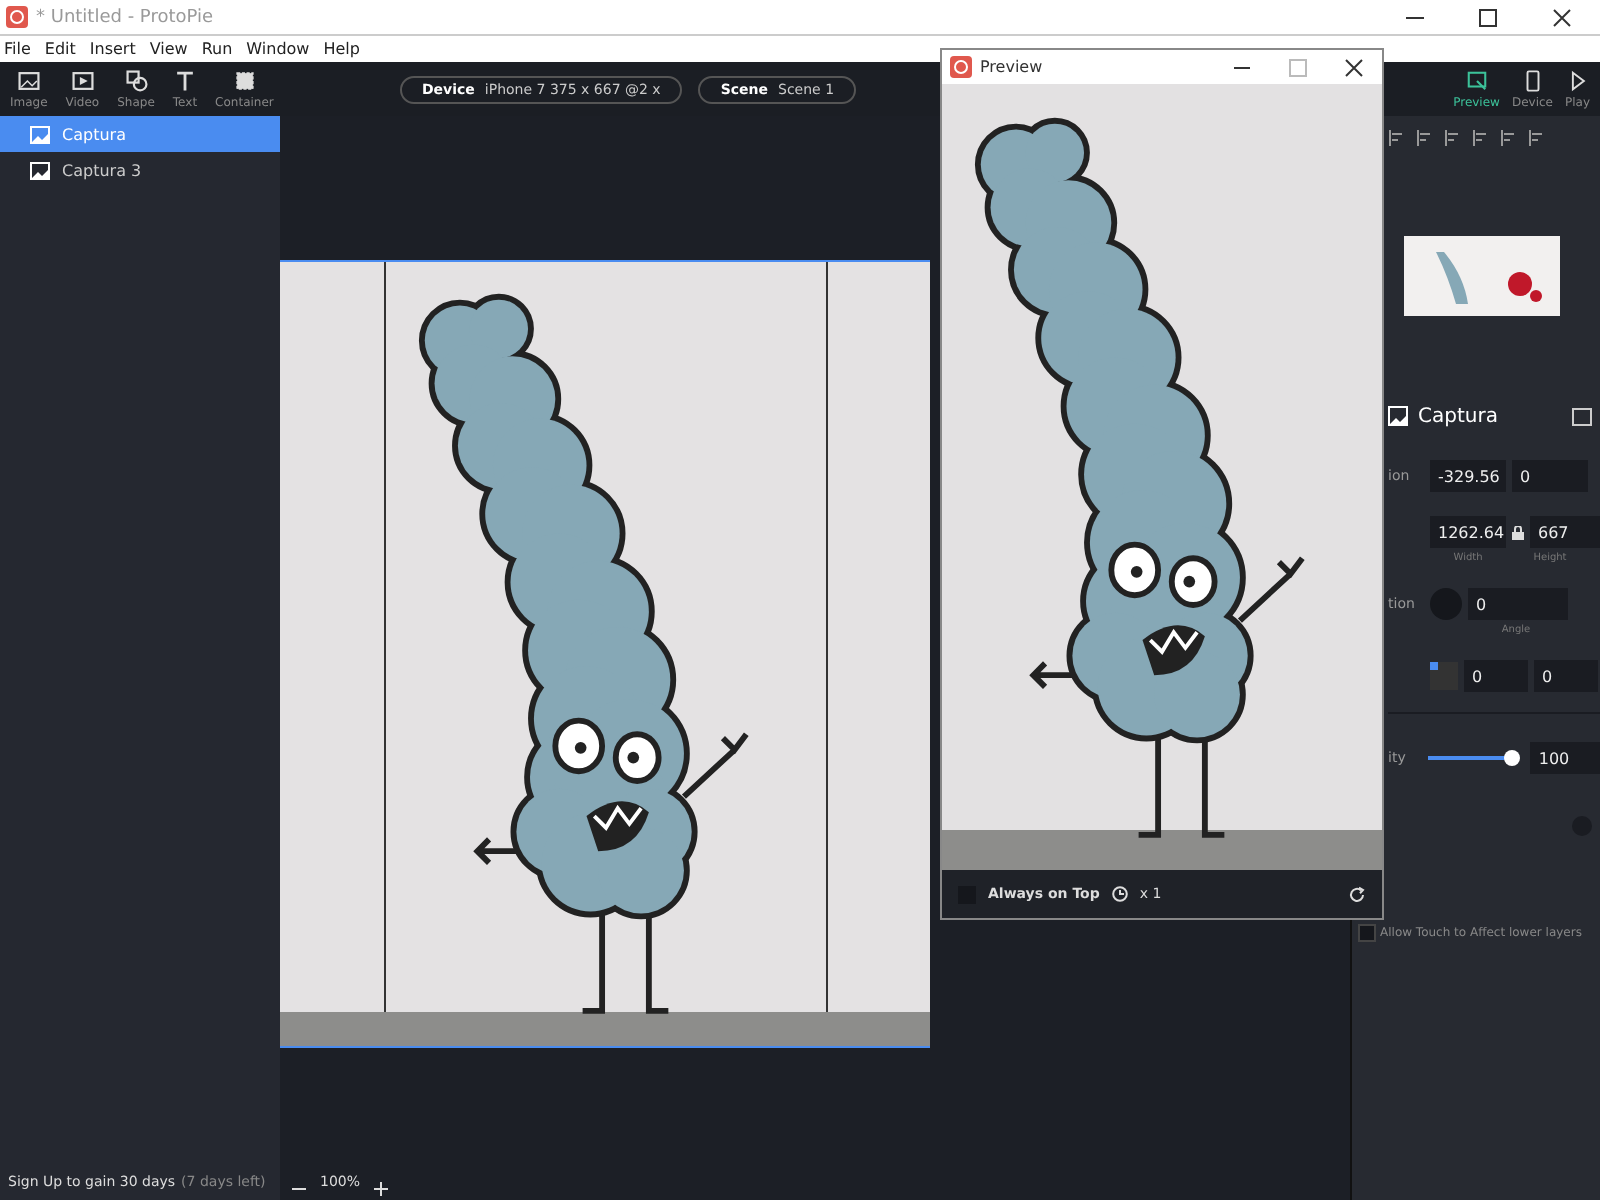  I want to click on angle-field: 0, so click(1518, 604).